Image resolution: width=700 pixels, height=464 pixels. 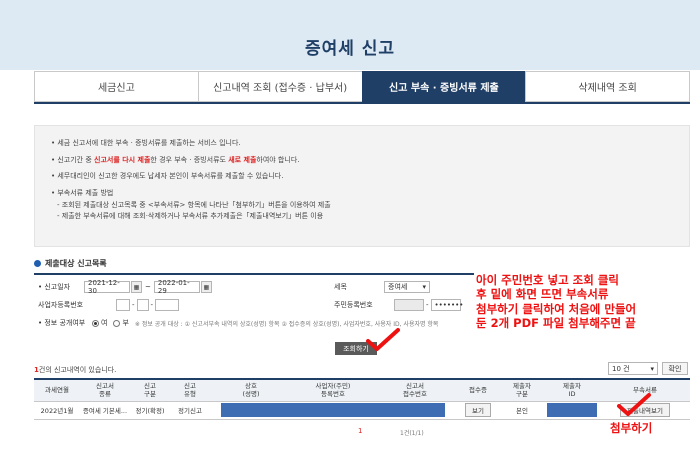 I want to click on col-submitter-id: 제출자 ID, so click(x=572, y=390).